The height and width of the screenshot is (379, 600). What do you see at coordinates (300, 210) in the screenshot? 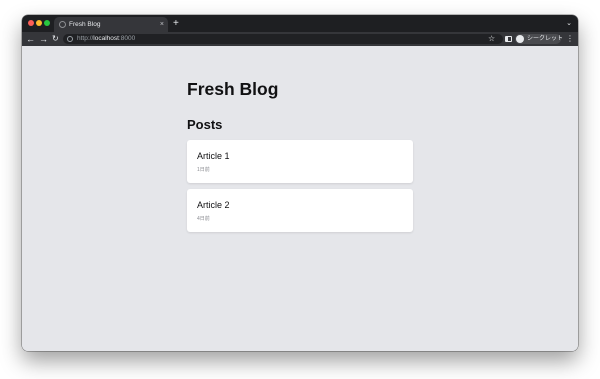
I see `post-card: Article 2 4日前` at bounding box center [300, 210].